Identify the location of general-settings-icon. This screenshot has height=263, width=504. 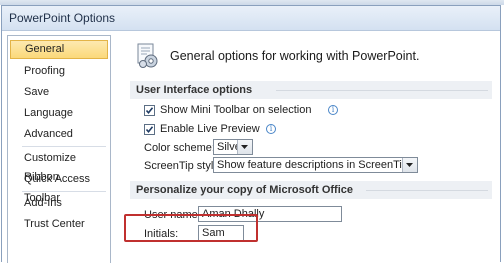
(148, 56).